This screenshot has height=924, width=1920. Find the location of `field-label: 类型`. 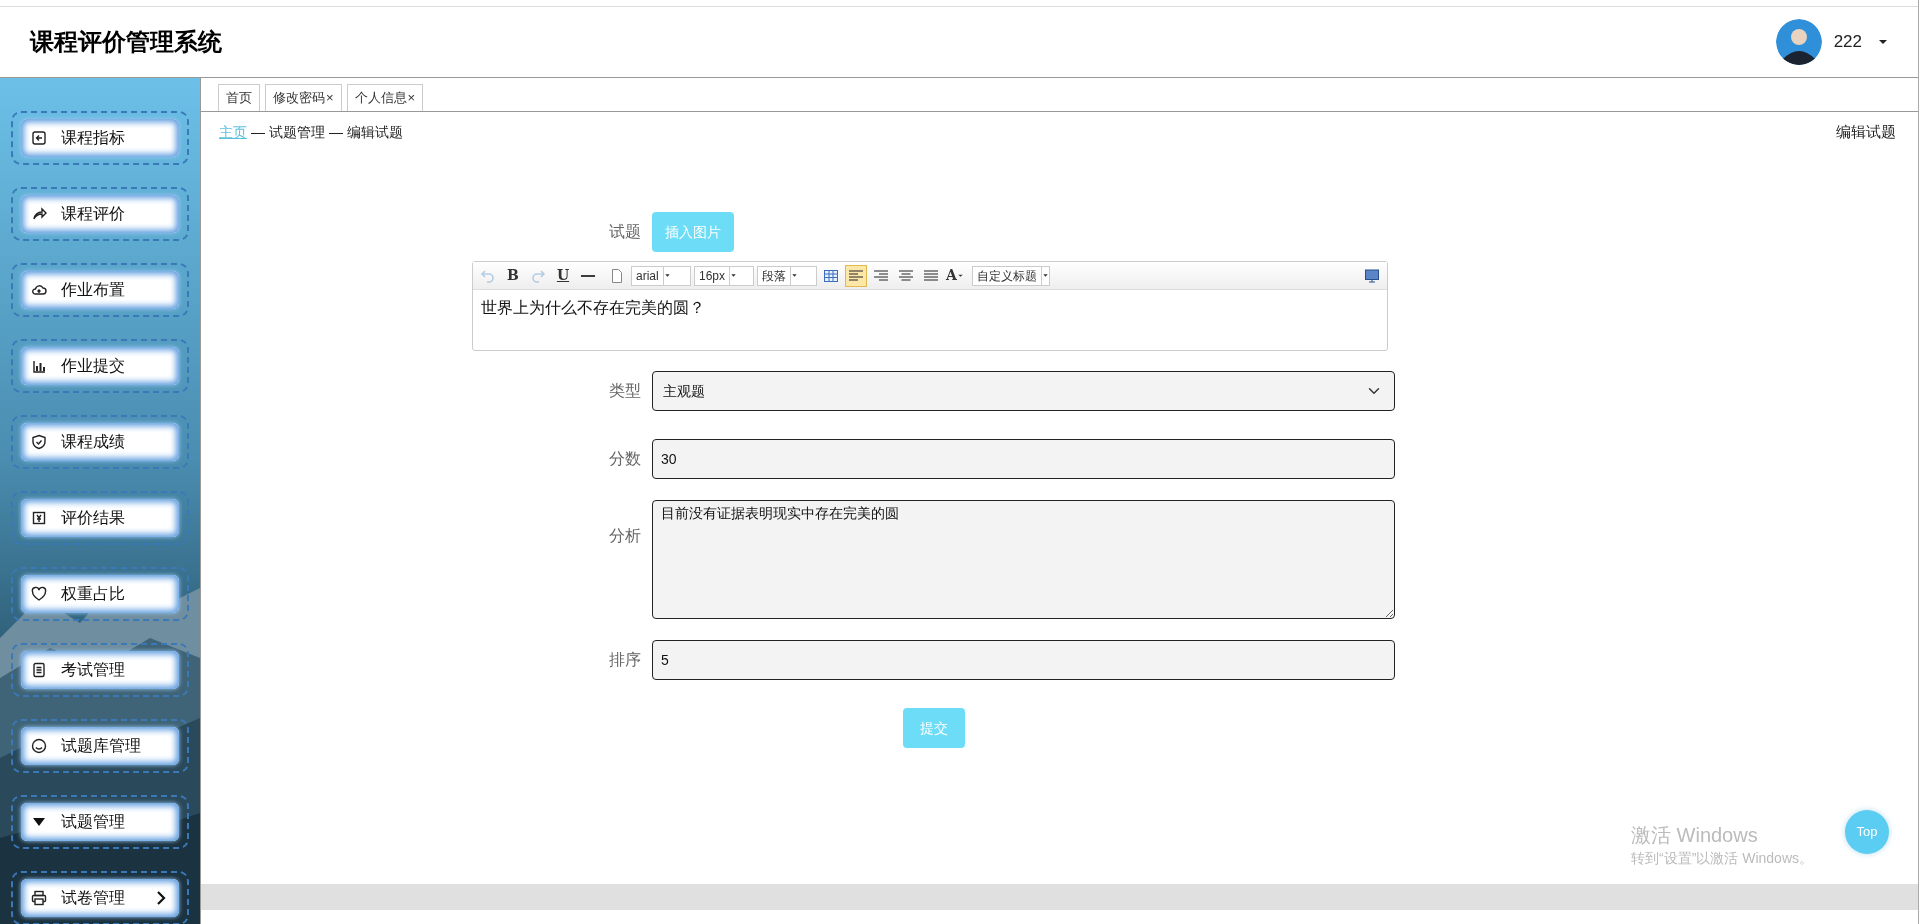

field-label: 类型 is located at coordinates (624, 391).